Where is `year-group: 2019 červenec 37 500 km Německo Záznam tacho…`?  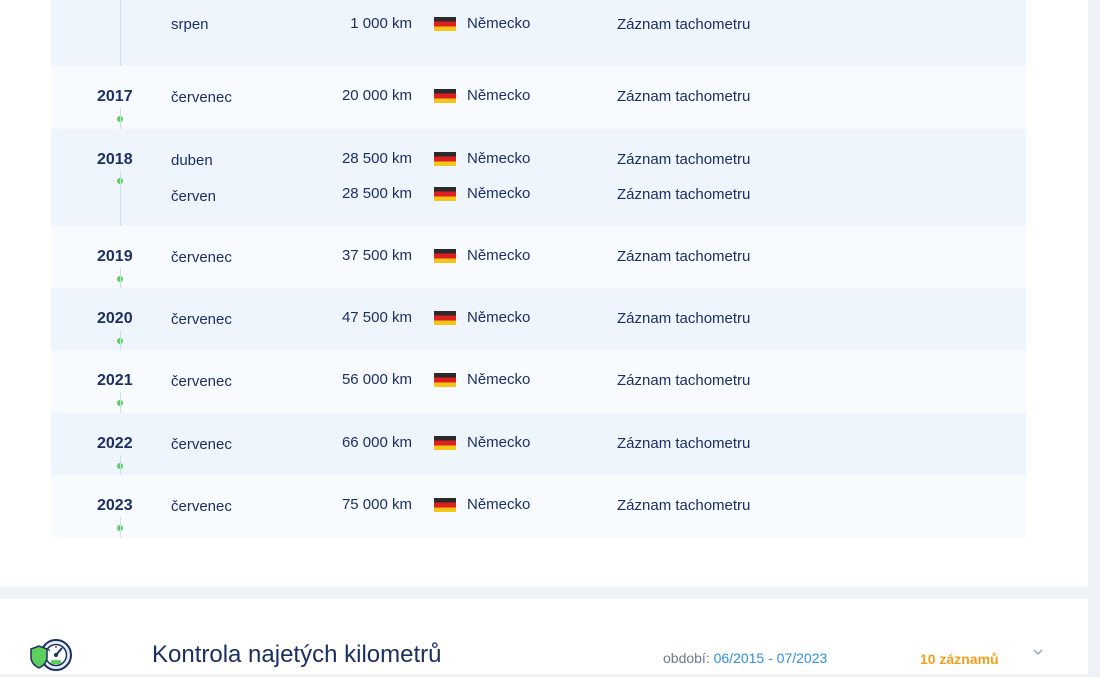 year-group: 2019 červenec 37 500 km Německo Záznam tacho… is located at coordinates (538, 257).